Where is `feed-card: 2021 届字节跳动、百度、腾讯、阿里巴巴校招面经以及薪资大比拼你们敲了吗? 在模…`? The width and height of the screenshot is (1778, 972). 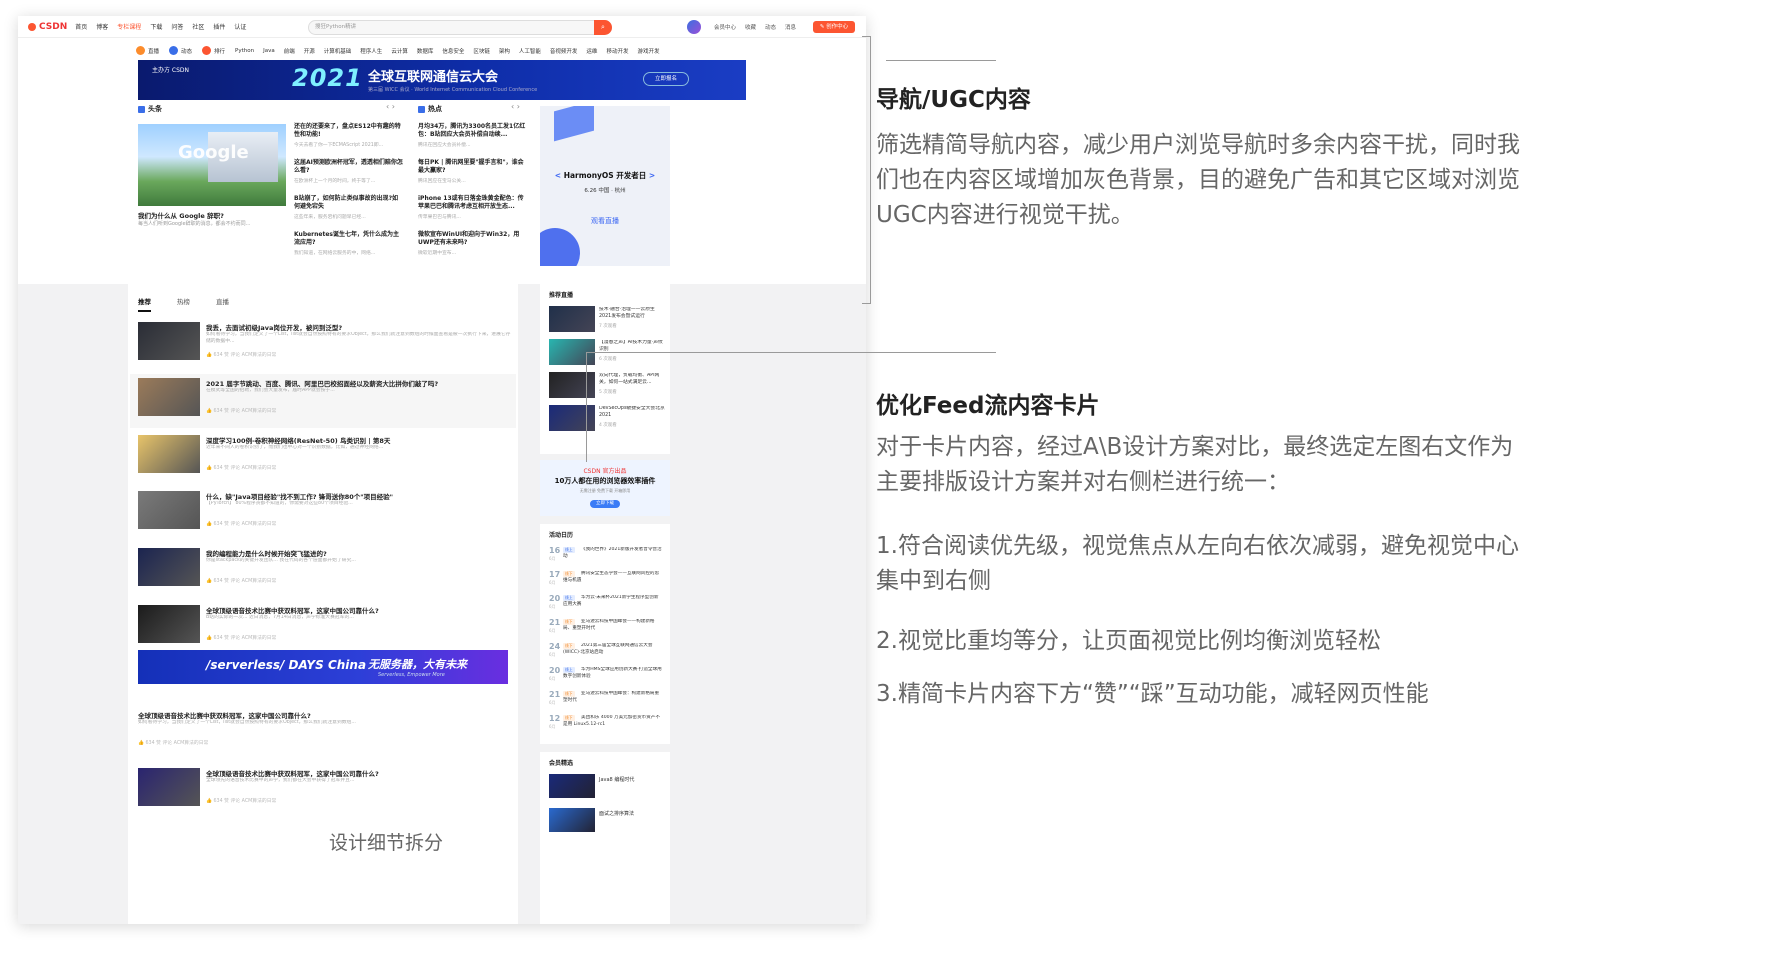
feed-card: 2021 届字节跳动、百度、腾讯、阿里巴巴校招面经以及薪资大比拼你们敲了吗? 在模… is located at coordinates (323, 401).